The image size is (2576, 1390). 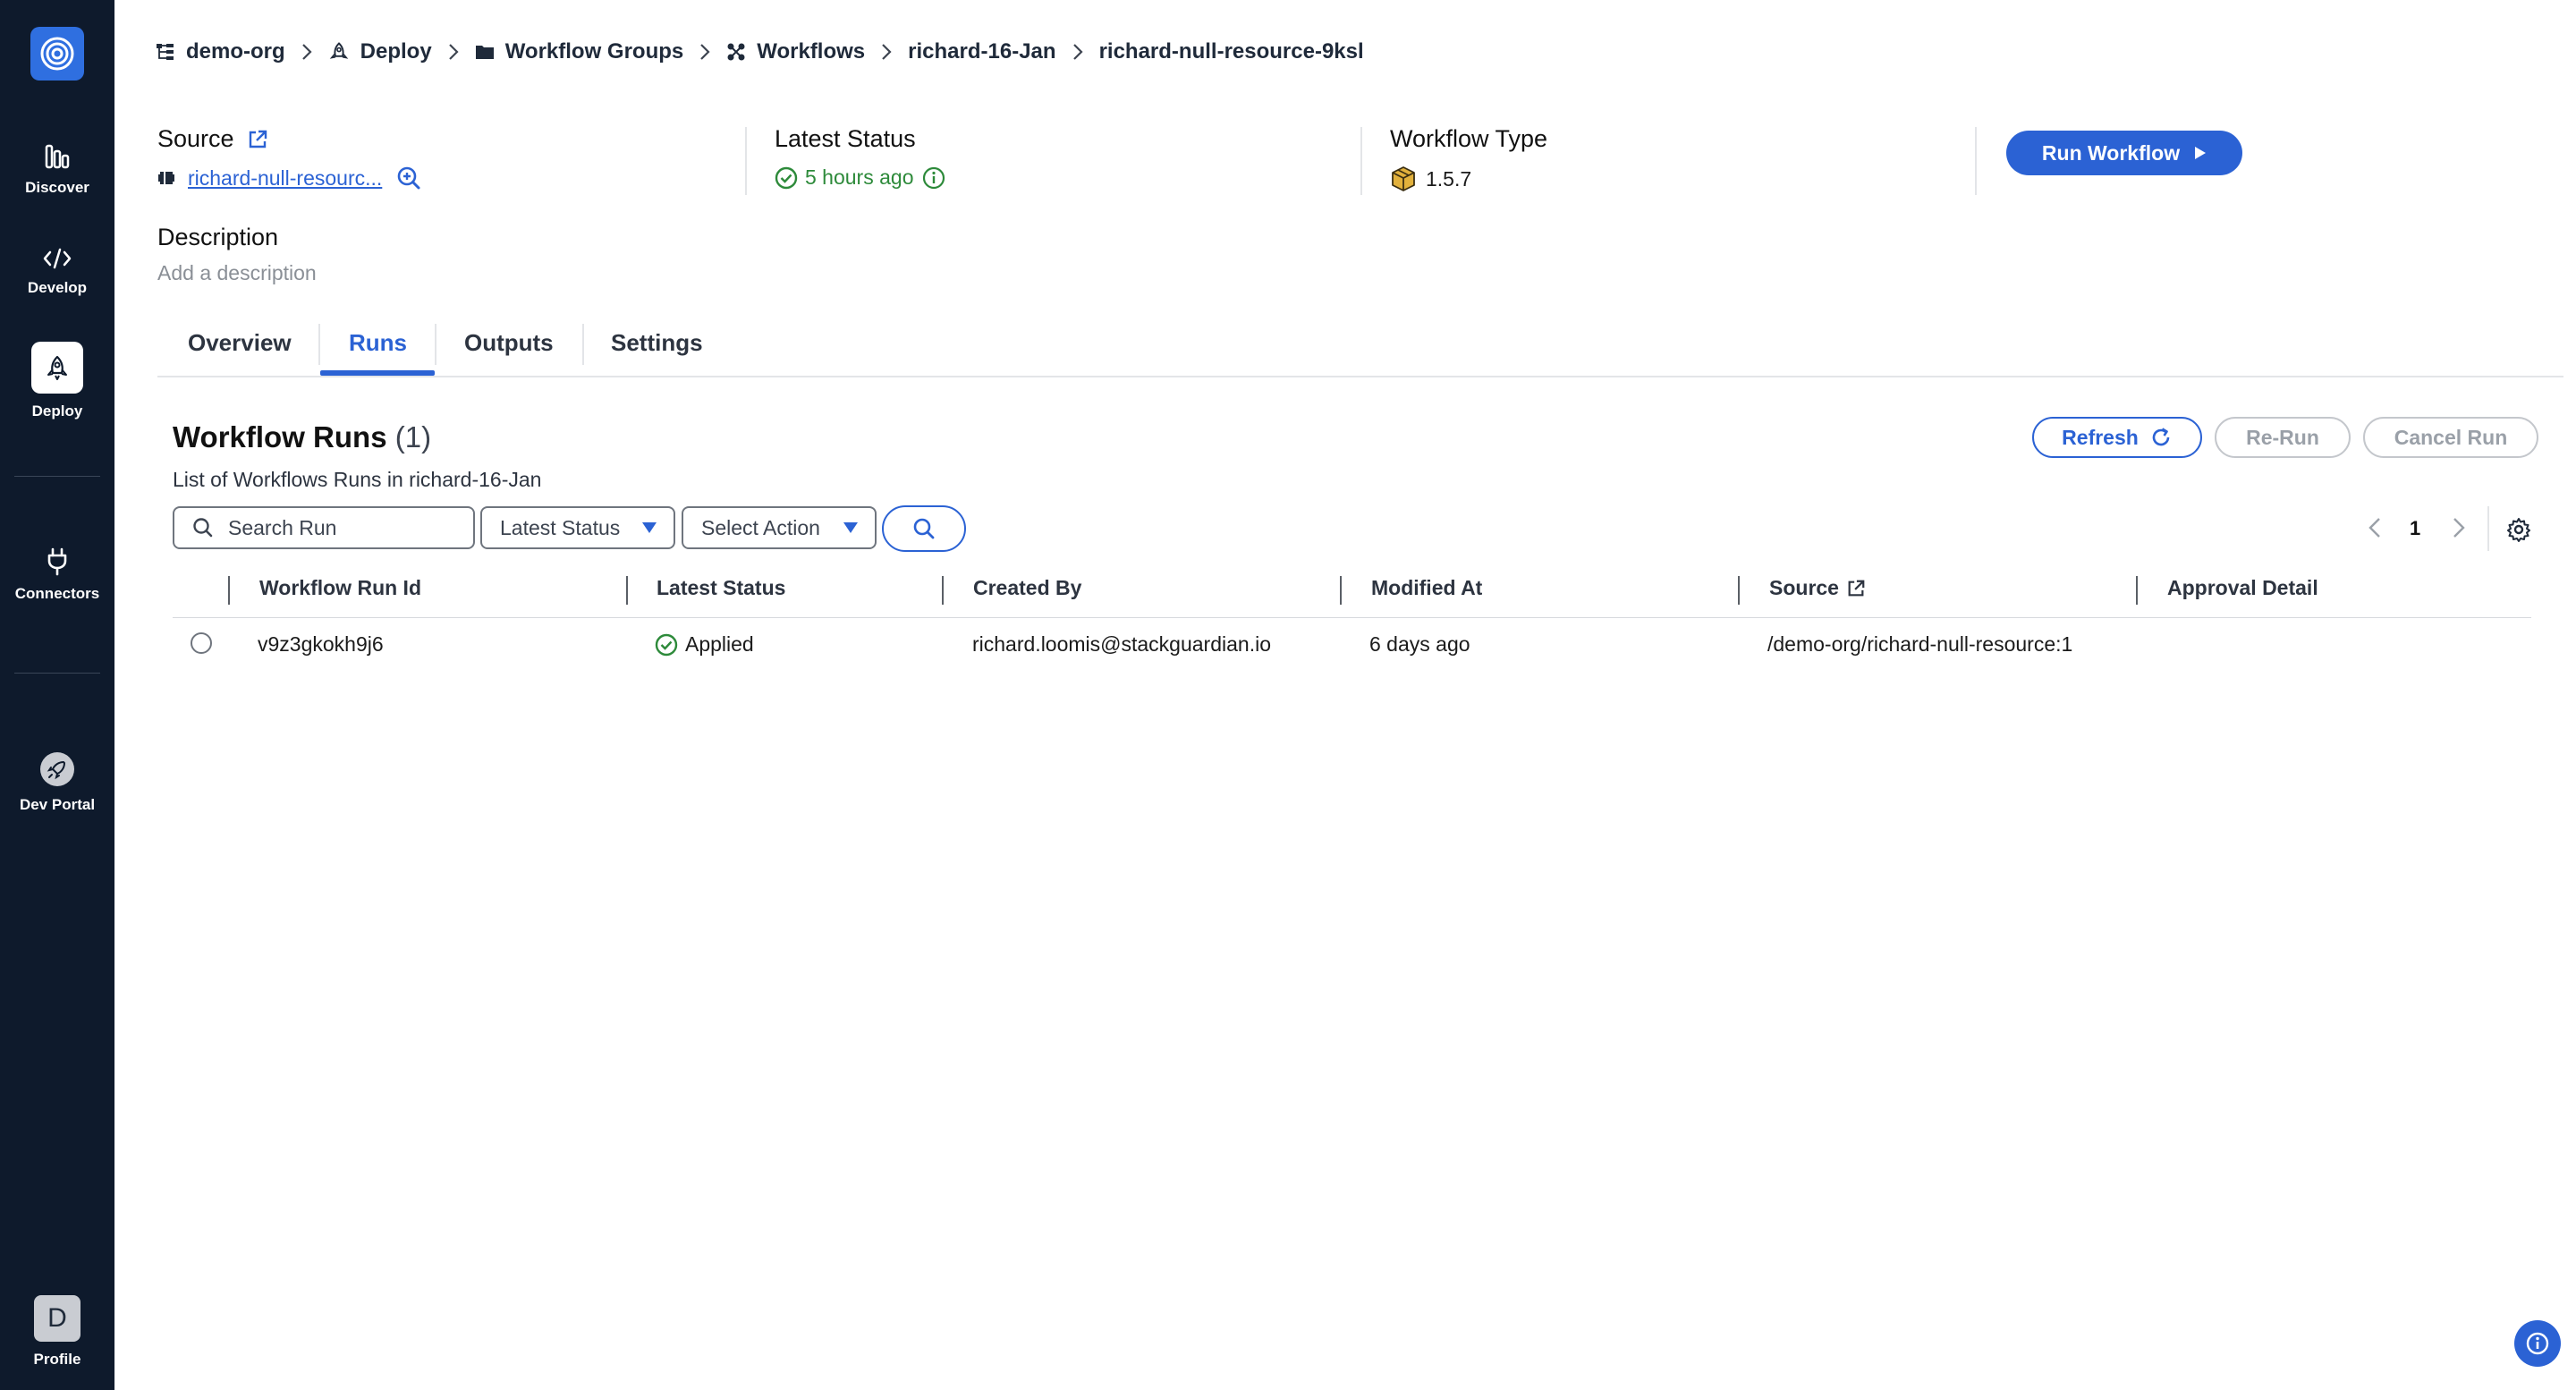 What do you see at coordinates (2415, 528) in the screenshot?
I see `page-number: 1` at bounding box center [2415, 528].